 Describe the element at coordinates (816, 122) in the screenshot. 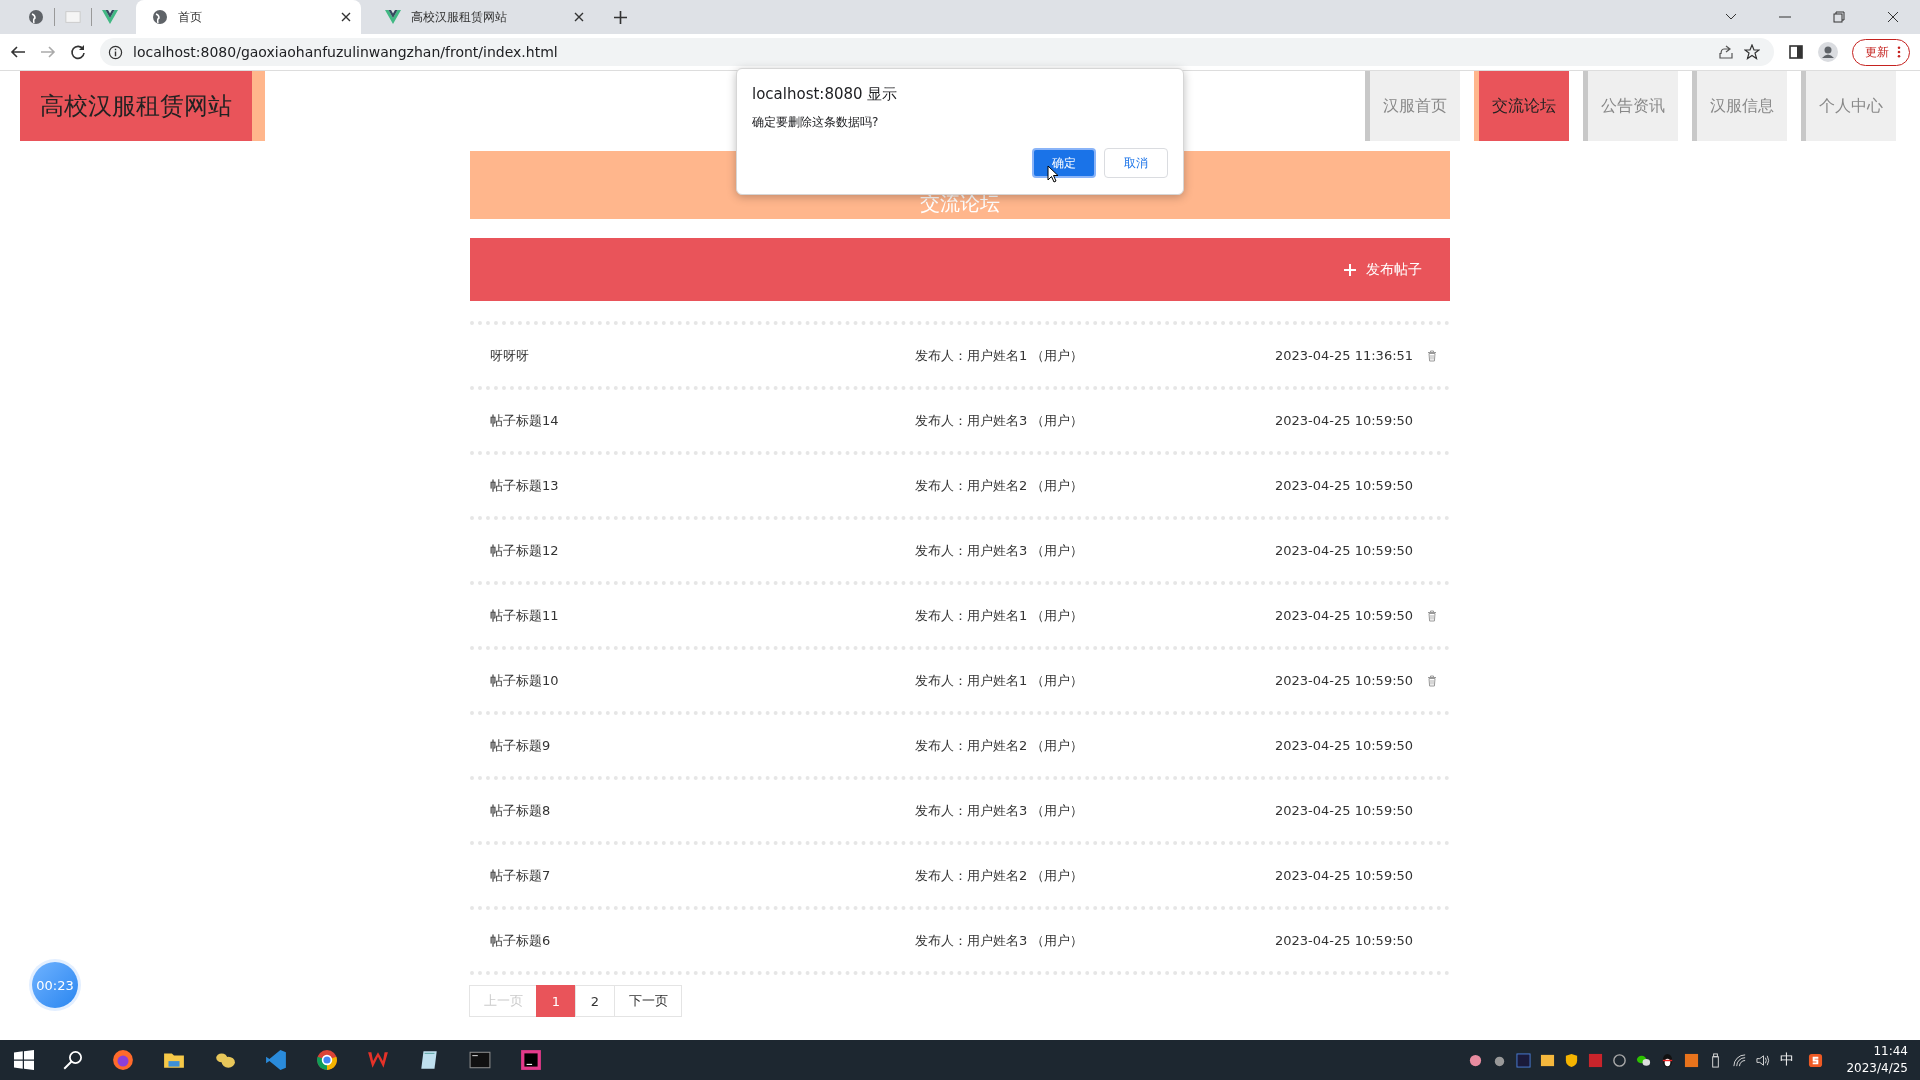

I see `dialog-message: 确定要删除这条数据吗?` at that location.